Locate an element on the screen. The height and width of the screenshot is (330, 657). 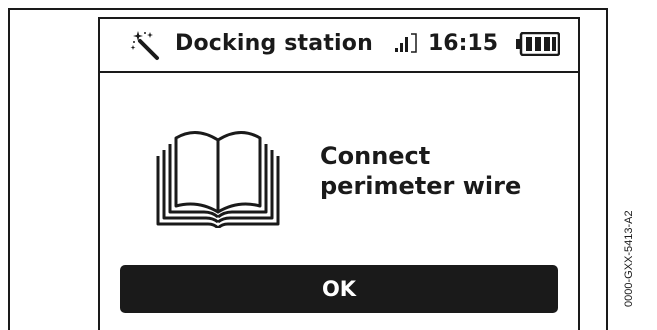
screen-title: Docking station is located at coordinates (274, 43).